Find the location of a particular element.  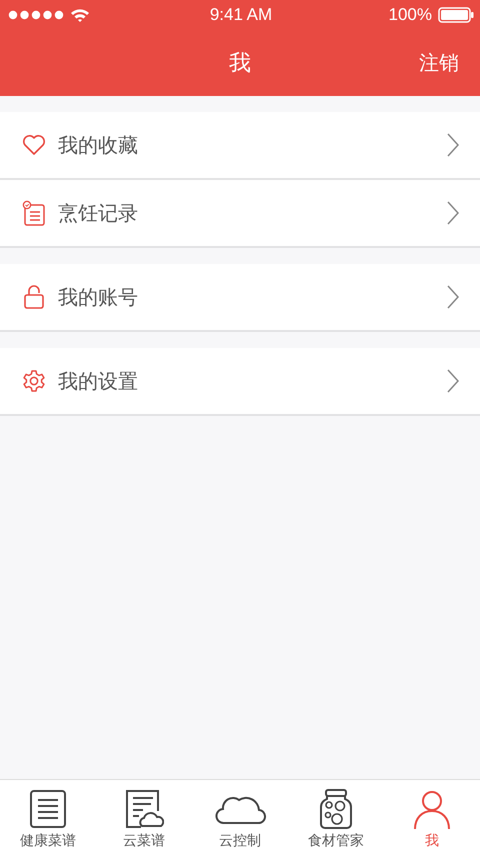

logout-button: 注销 is located at coordinates (439, 63).